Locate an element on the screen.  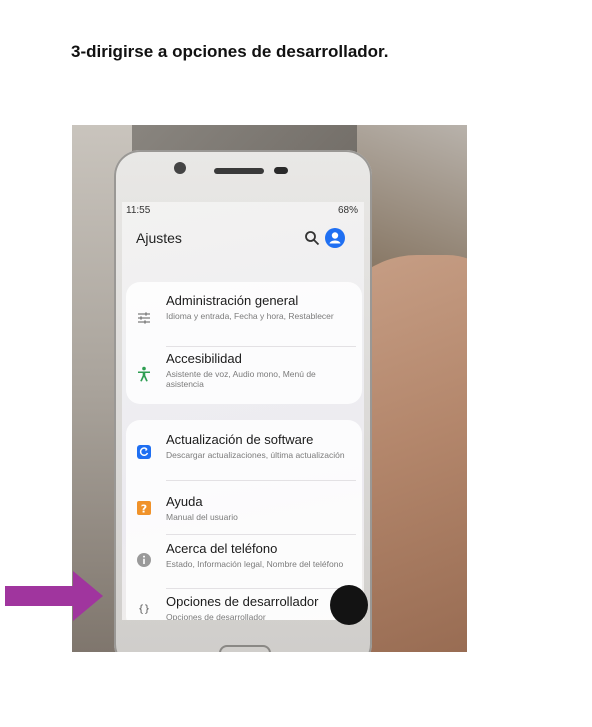
settings-item-title: Acerca del teléfono is located at coordinates (222, 548).